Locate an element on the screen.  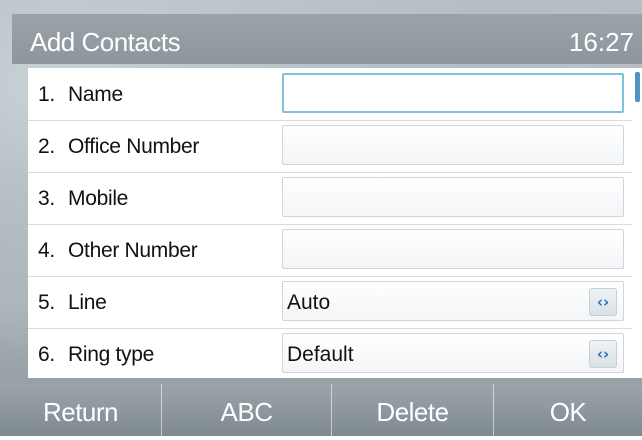
line-value: Auto is located at coordinates (309, 302).